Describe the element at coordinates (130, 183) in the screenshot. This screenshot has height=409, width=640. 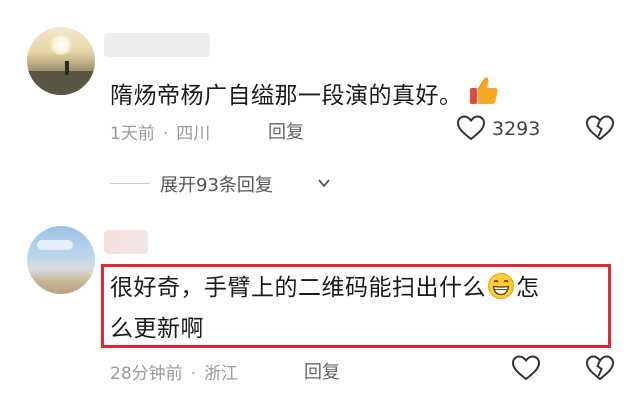
I see `expand-divider` at that location.